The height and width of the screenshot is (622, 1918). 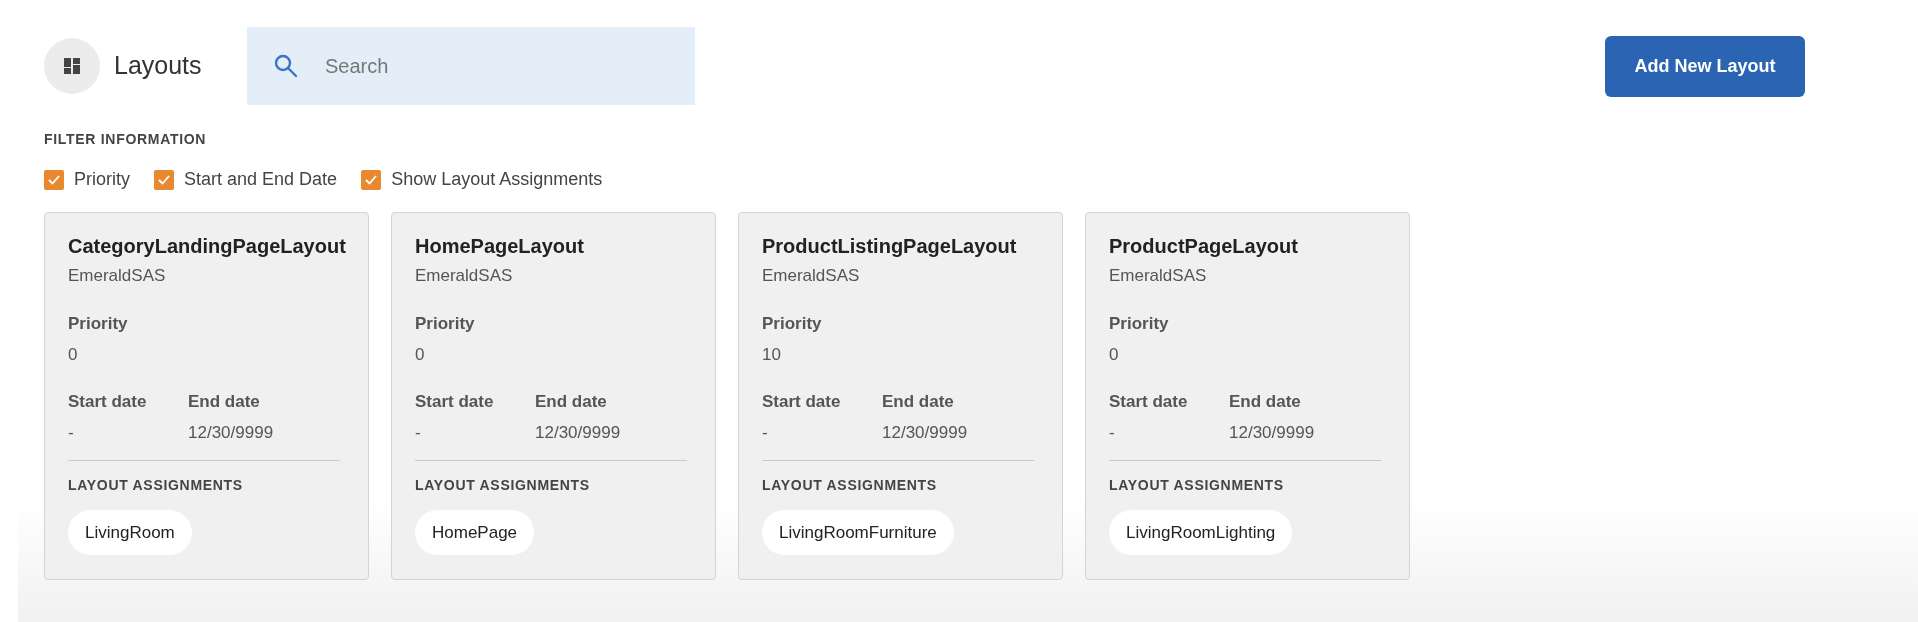 I want to click on card-title: ProductListingPageLayout, so click(x=890, y=246).